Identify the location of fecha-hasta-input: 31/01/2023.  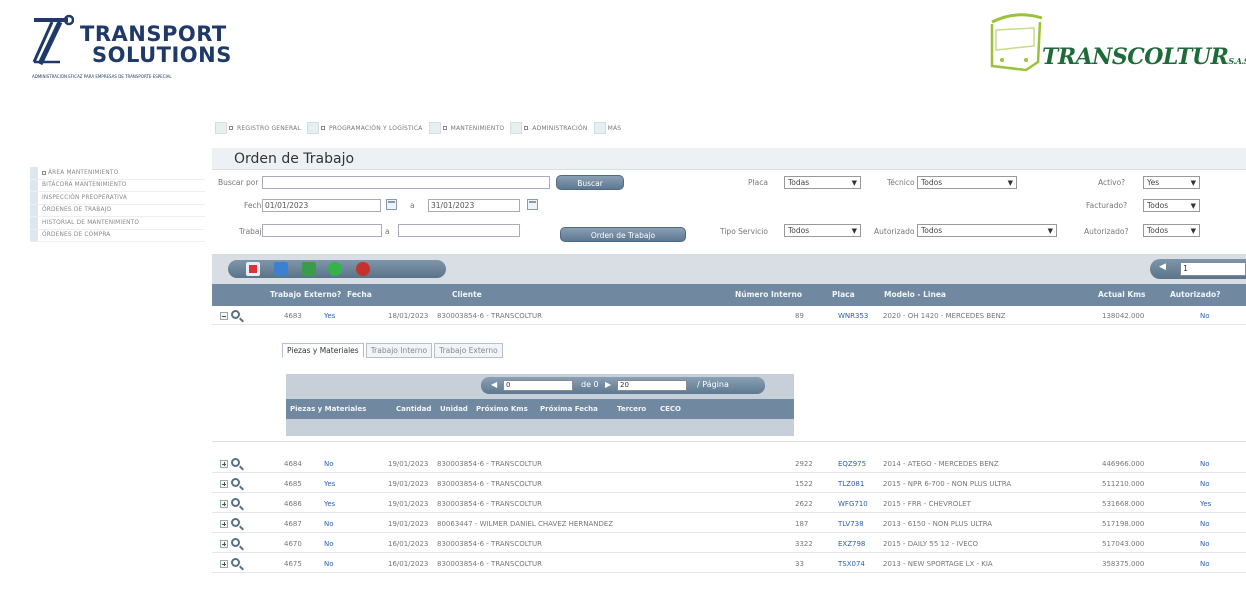
(474, 205).